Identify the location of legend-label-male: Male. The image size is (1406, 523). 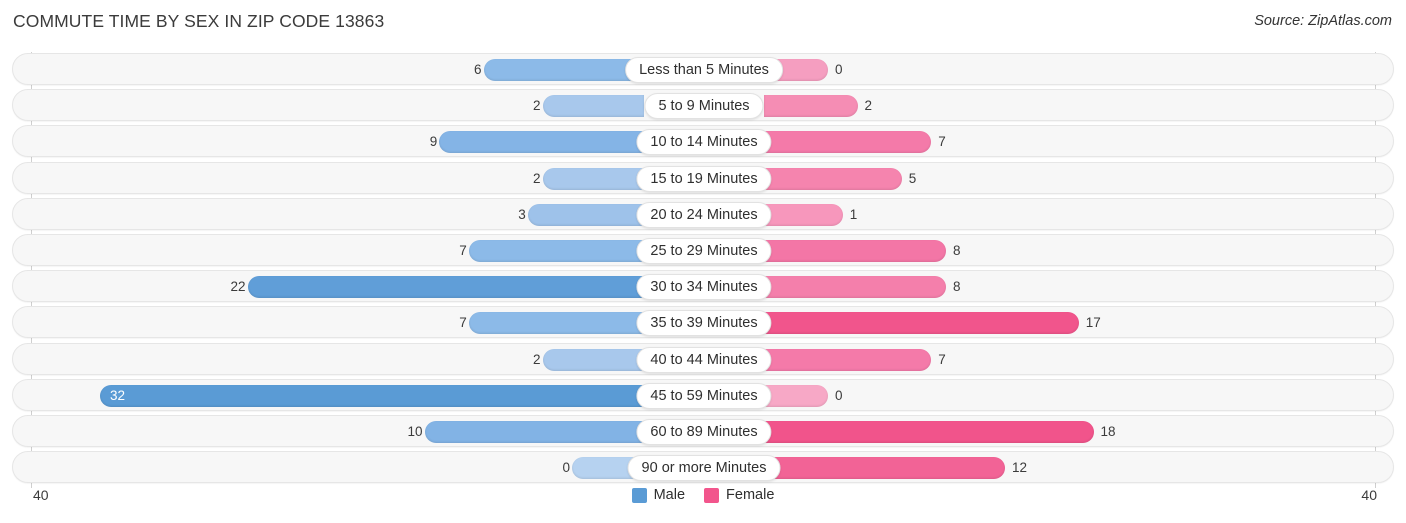
(669, 495).